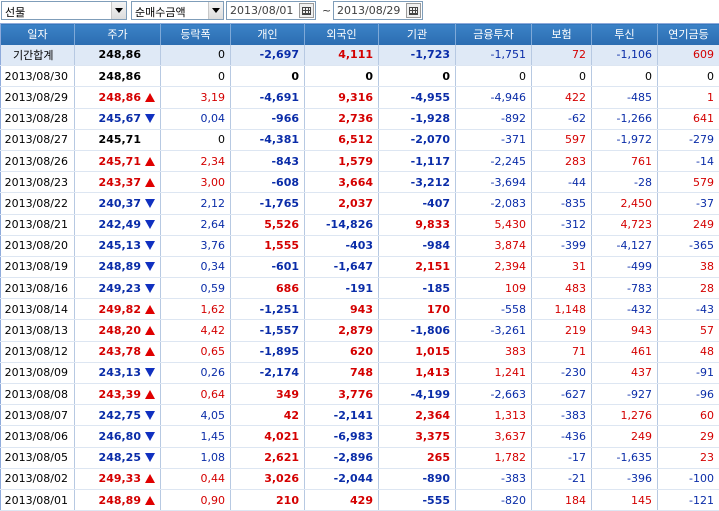 The image size is (719, 511). What do you see at coordinates (268, 415) in the screenshot?
I see `individual-cell: 42` at bounding box center [268, 415].